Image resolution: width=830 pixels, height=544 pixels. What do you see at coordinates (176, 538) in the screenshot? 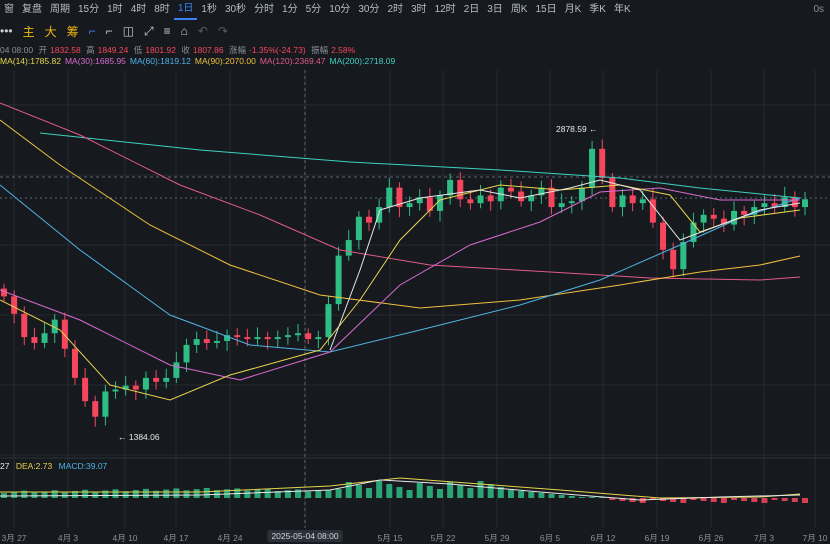
I see `x-tick-label: 4月 17` at bounding box center [176, 538].